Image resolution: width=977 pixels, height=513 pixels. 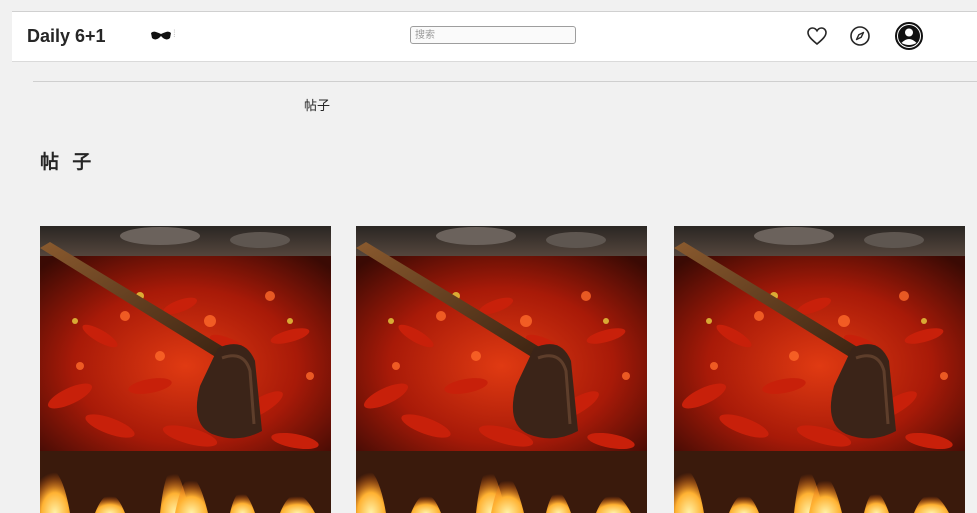 What do you see at coordinates (505, 81) in the screenshot?
I see `profile-tabs-divider` at bounding box center [505, 81].